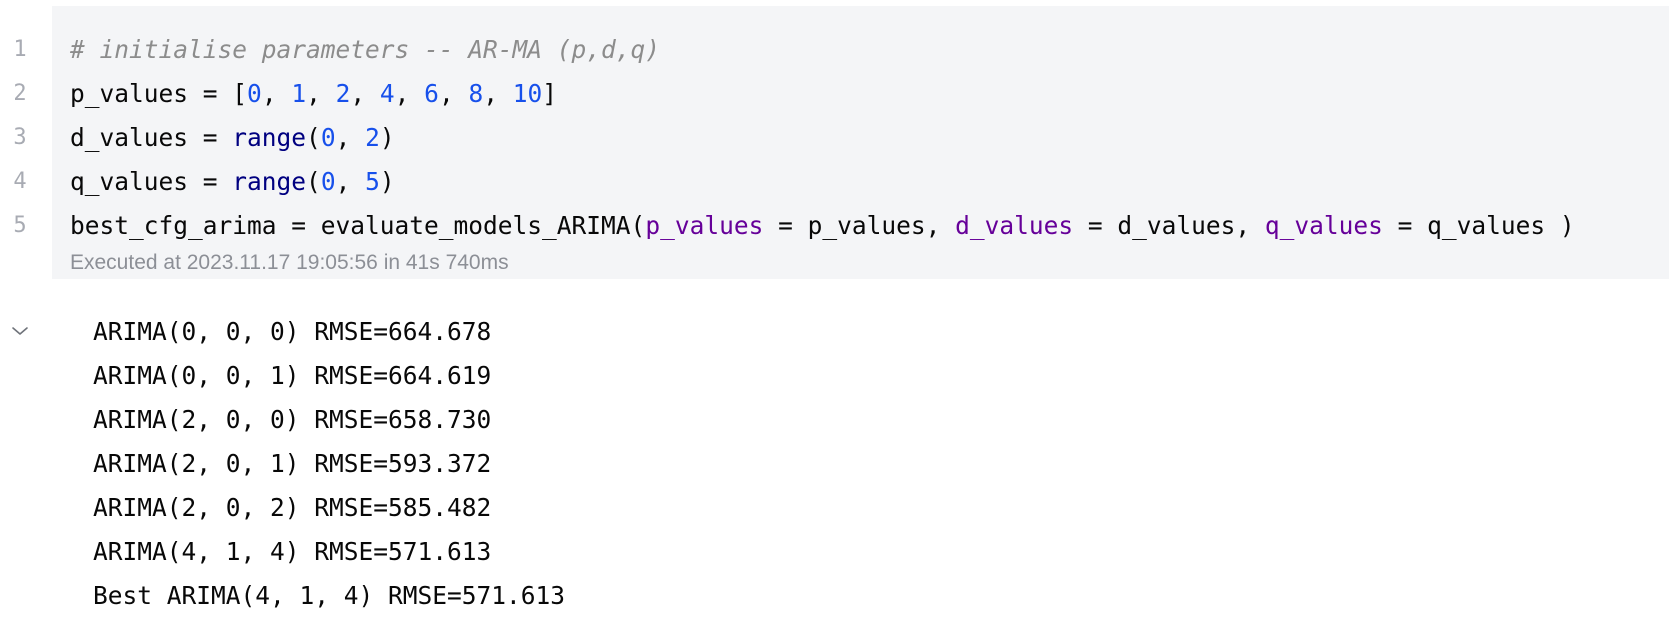  I want to click on code-number: 10, so click(527, 93).